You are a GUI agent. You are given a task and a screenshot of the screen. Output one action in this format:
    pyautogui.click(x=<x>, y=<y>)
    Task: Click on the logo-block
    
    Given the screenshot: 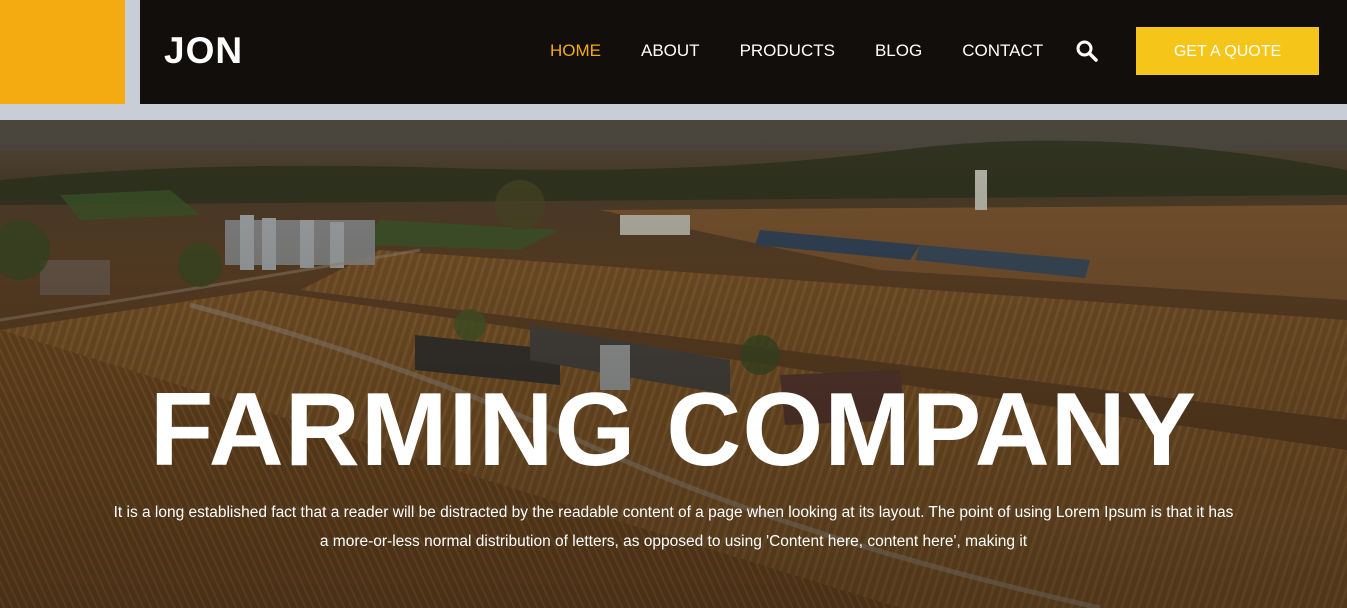 What is the action you would take?
    pyautogui.click(x=62, y=52)
    